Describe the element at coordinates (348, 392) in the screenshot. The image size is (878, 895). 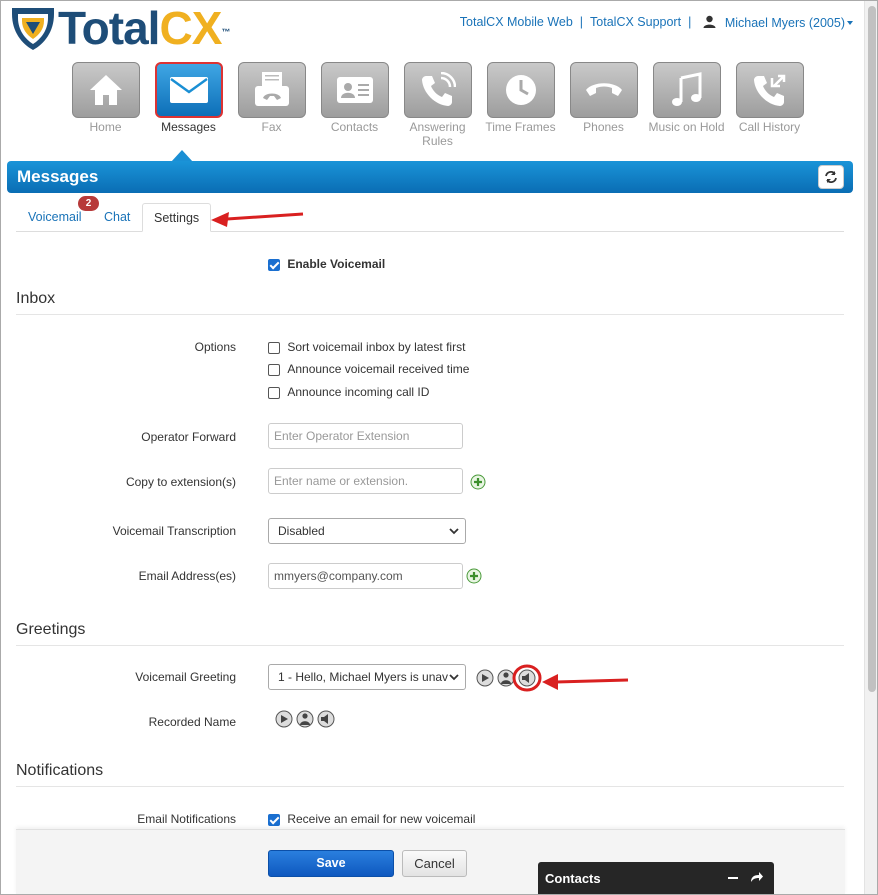
I see `option-announce-caller: Announce incoming call ID` at that location.